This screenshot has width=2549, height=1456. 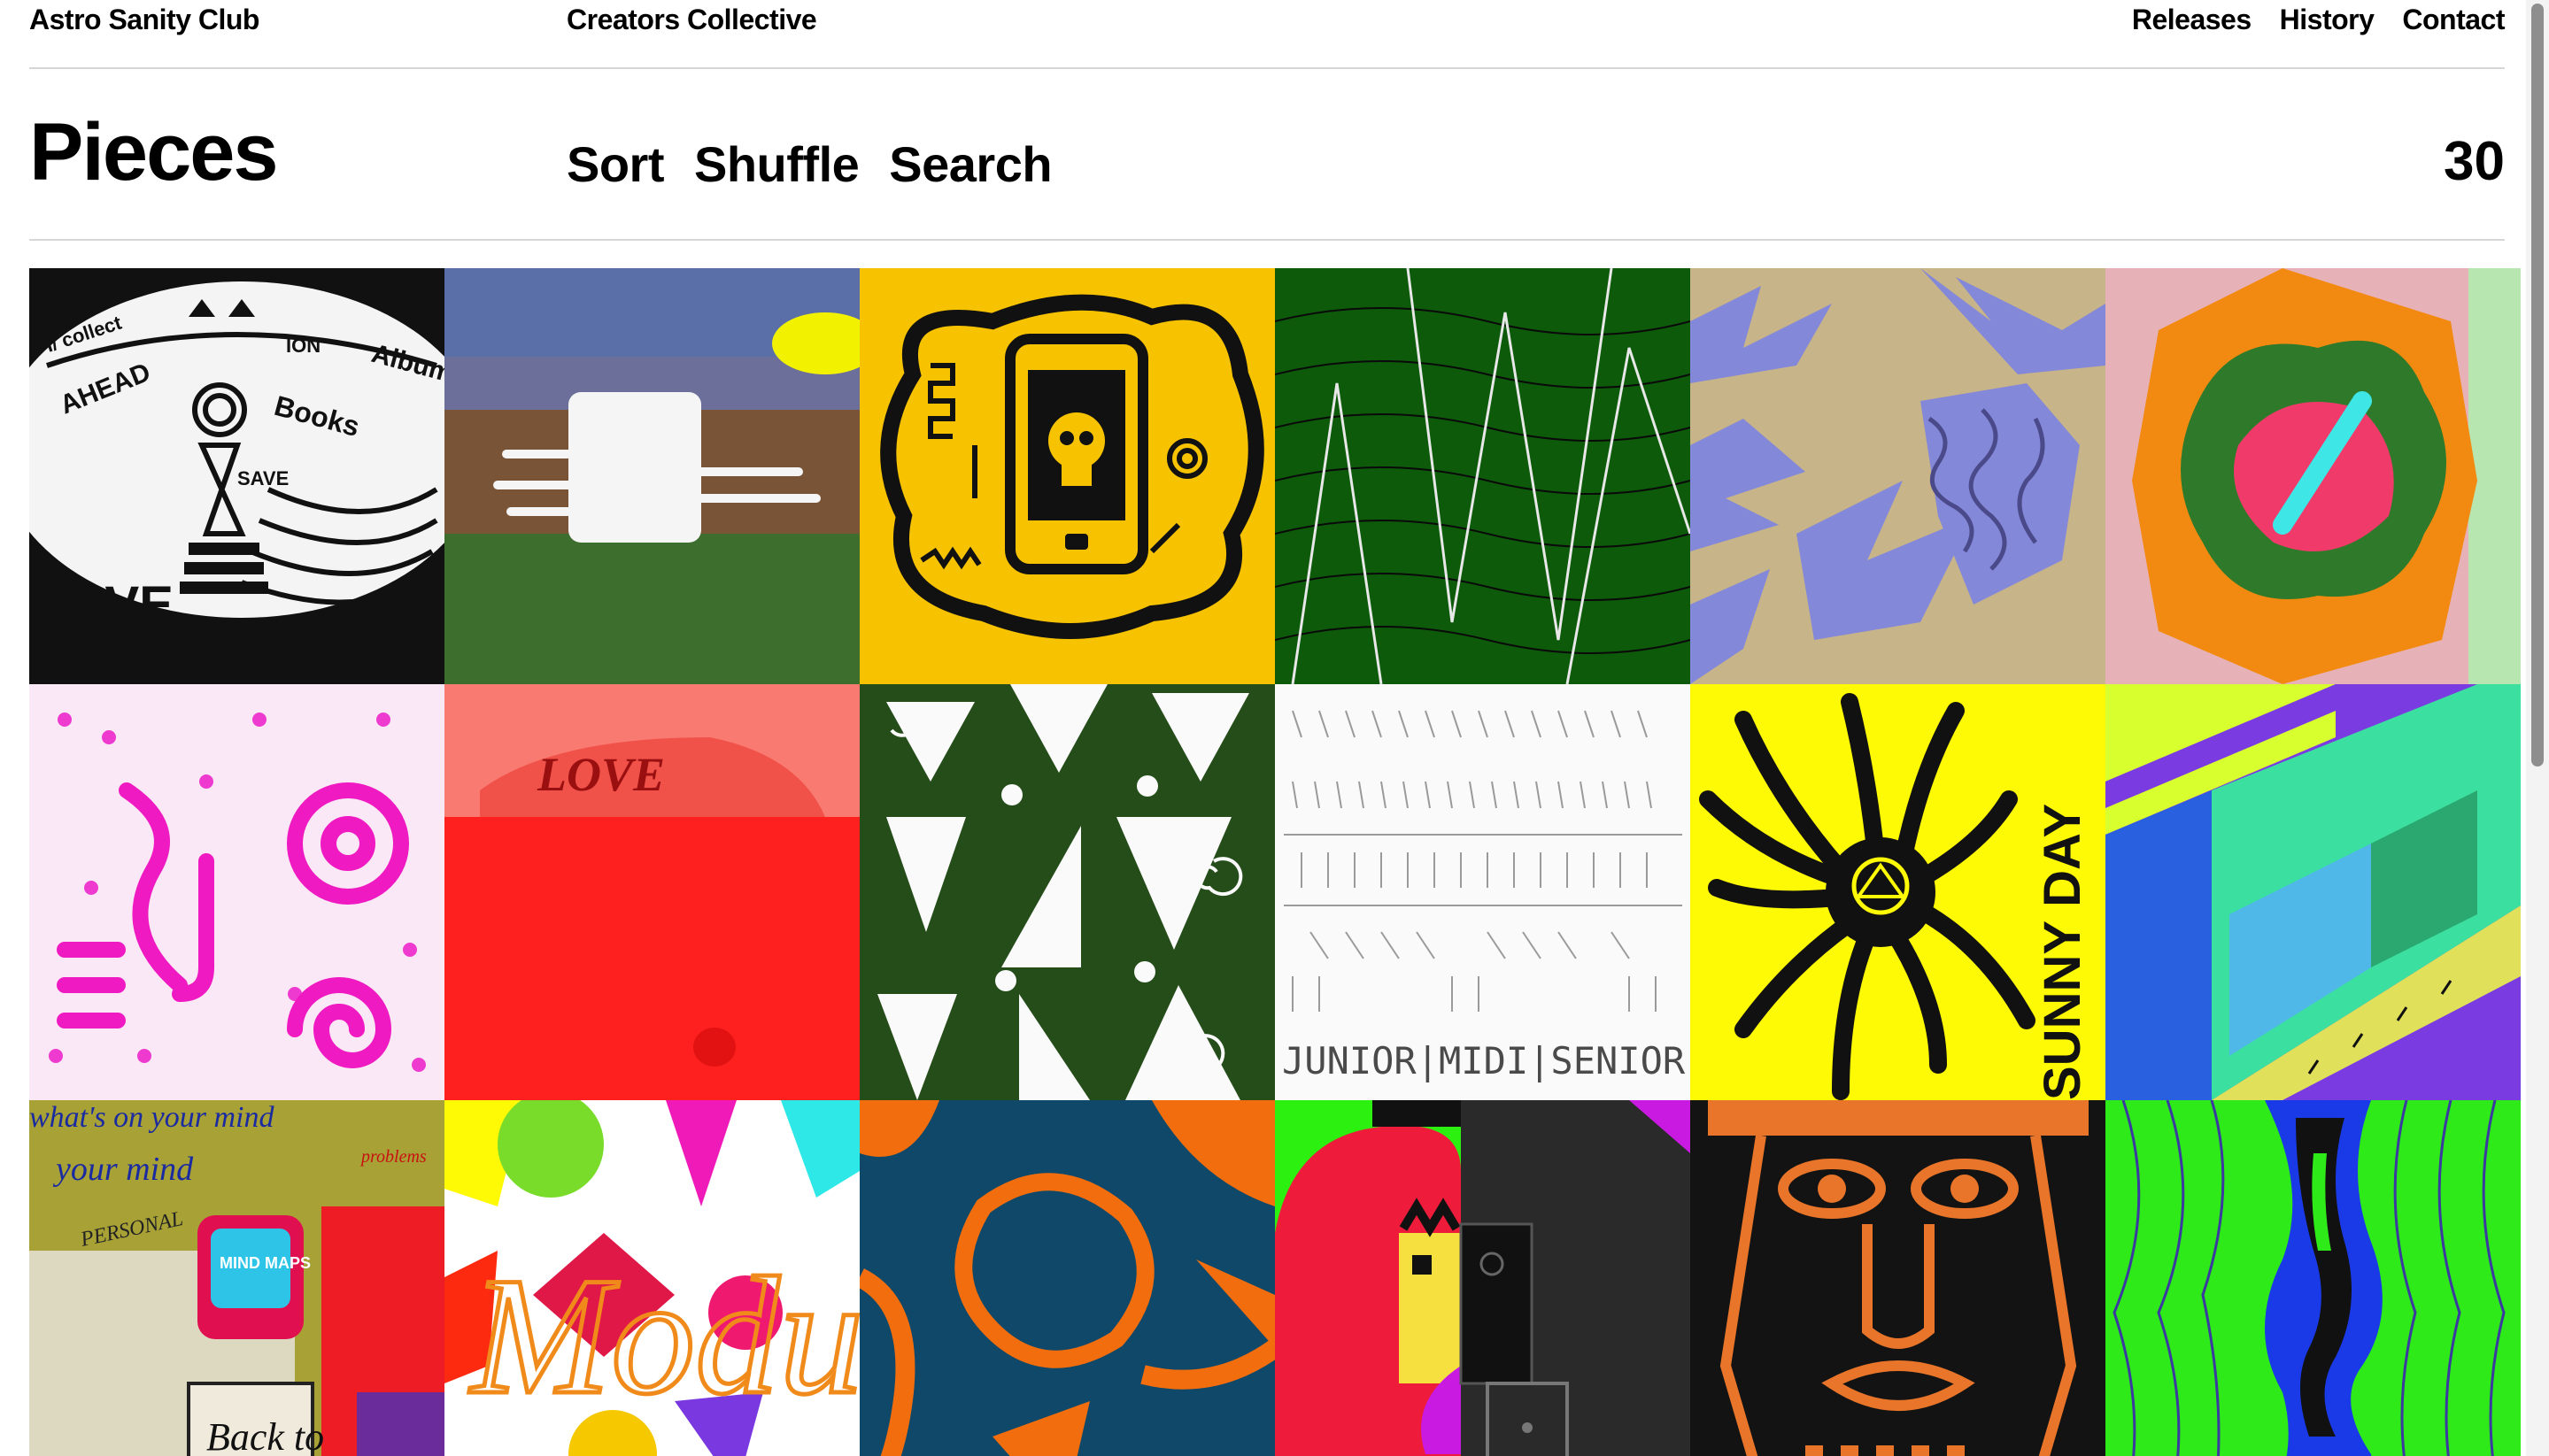 I want to click on piece-tile-red-love-car: LOVE, so click(x=652, y=892).